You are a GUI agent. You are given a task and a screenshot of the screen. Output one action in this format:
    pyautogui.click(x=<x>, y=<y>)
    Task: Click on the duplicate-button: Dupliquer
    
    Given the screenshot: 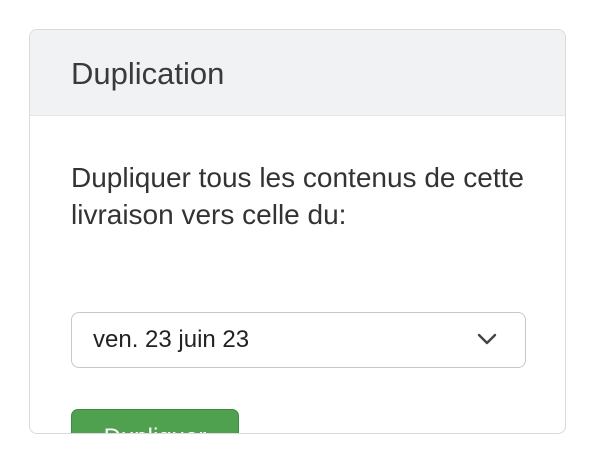 What is the action you would take?
    pyautogui.click(x=155, y=421)
    